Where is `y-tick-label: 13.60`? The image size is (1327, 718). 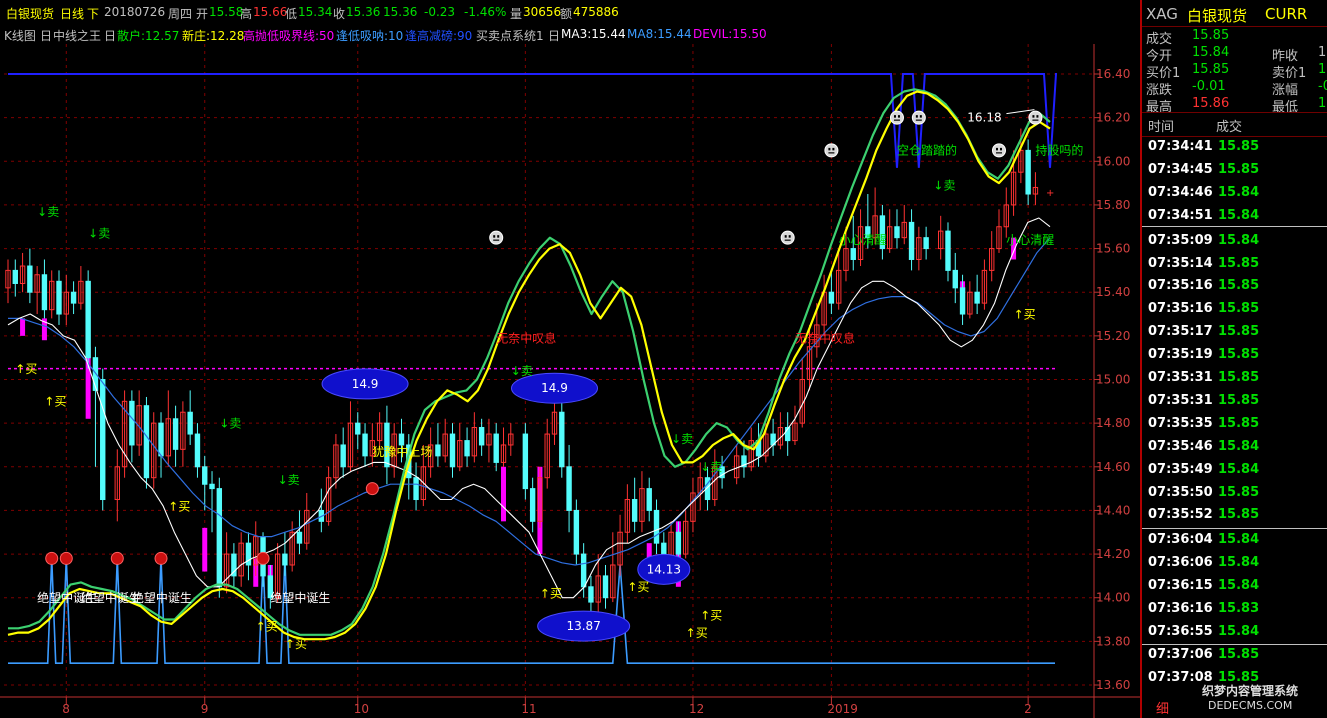
y-tick-label: 13.60 is located at coordinates (1113, 685).